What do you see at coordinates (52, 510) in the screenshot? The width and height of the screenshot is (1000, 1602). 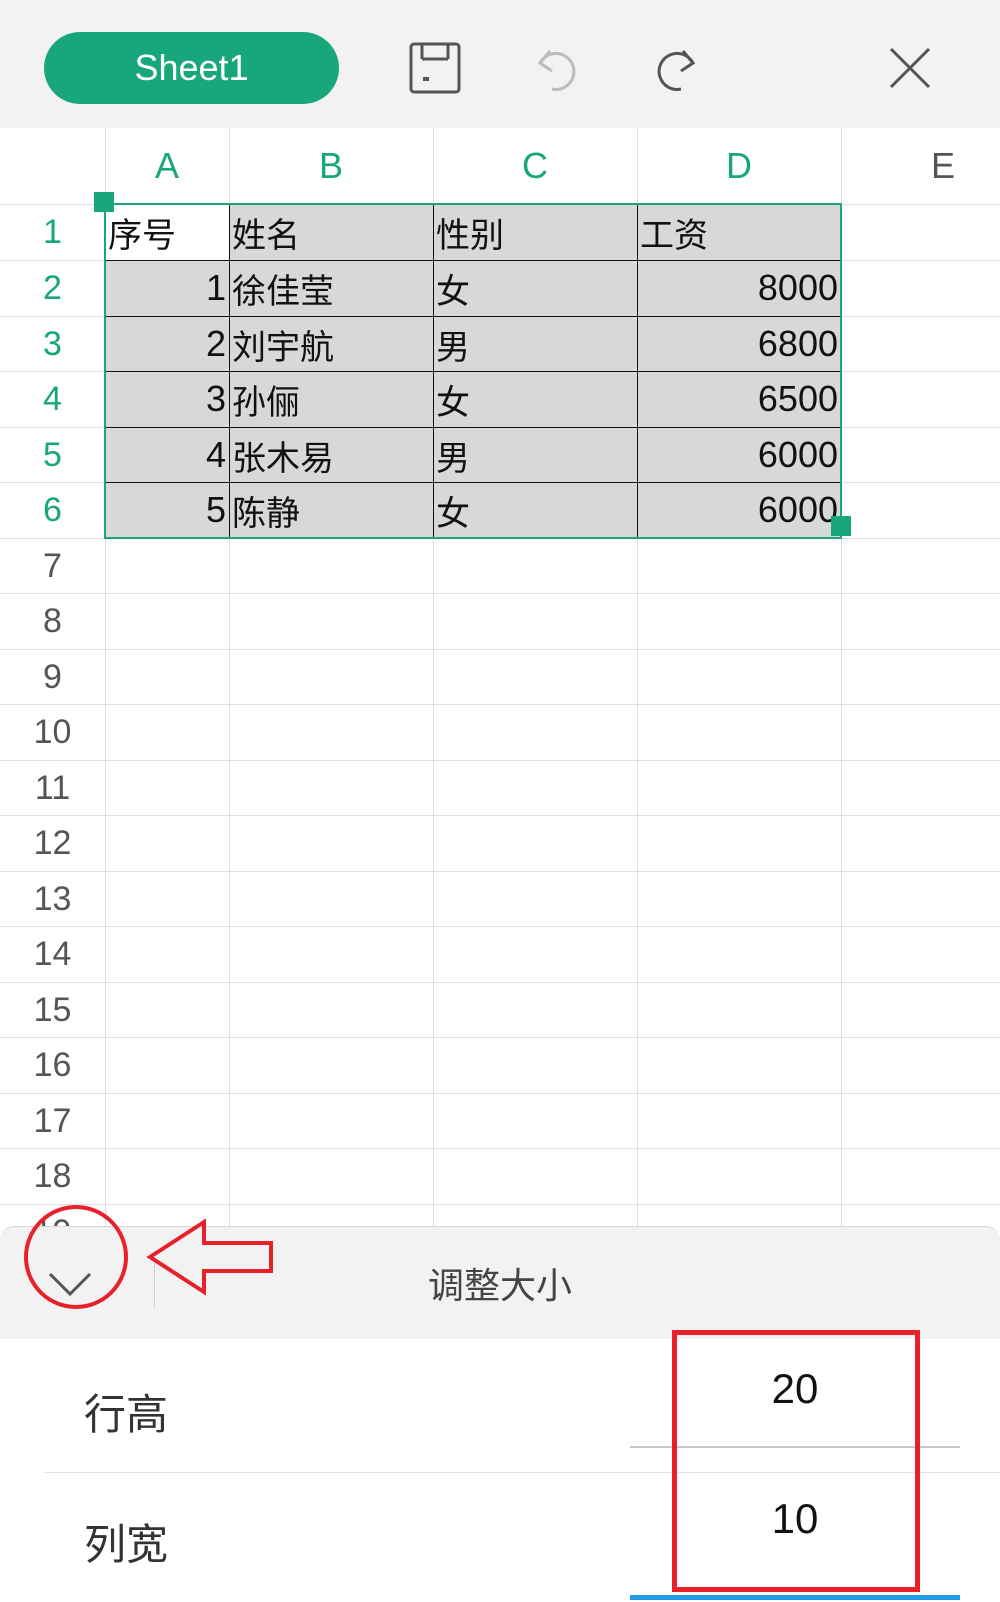 I see `row-header: 6` at bounding box center [52, 510].